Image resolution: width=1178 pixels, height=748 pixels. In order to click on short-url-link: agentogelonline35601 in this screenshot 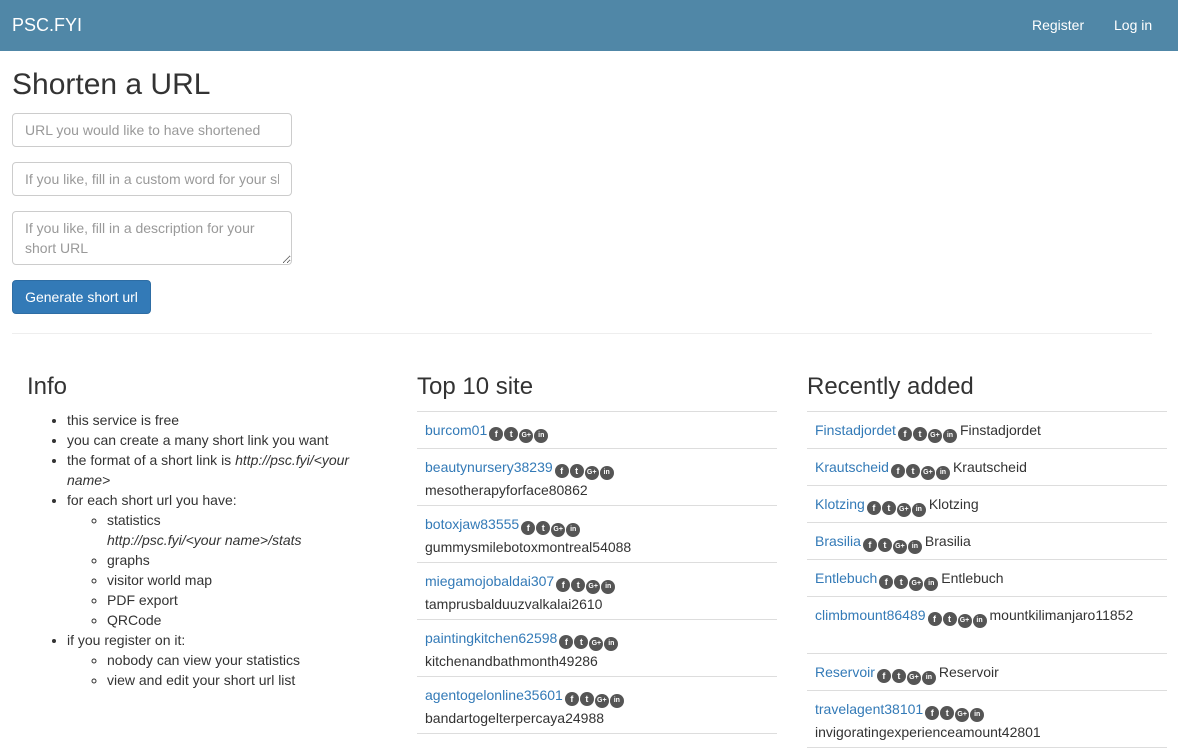, I will do `click(494, 695)`.